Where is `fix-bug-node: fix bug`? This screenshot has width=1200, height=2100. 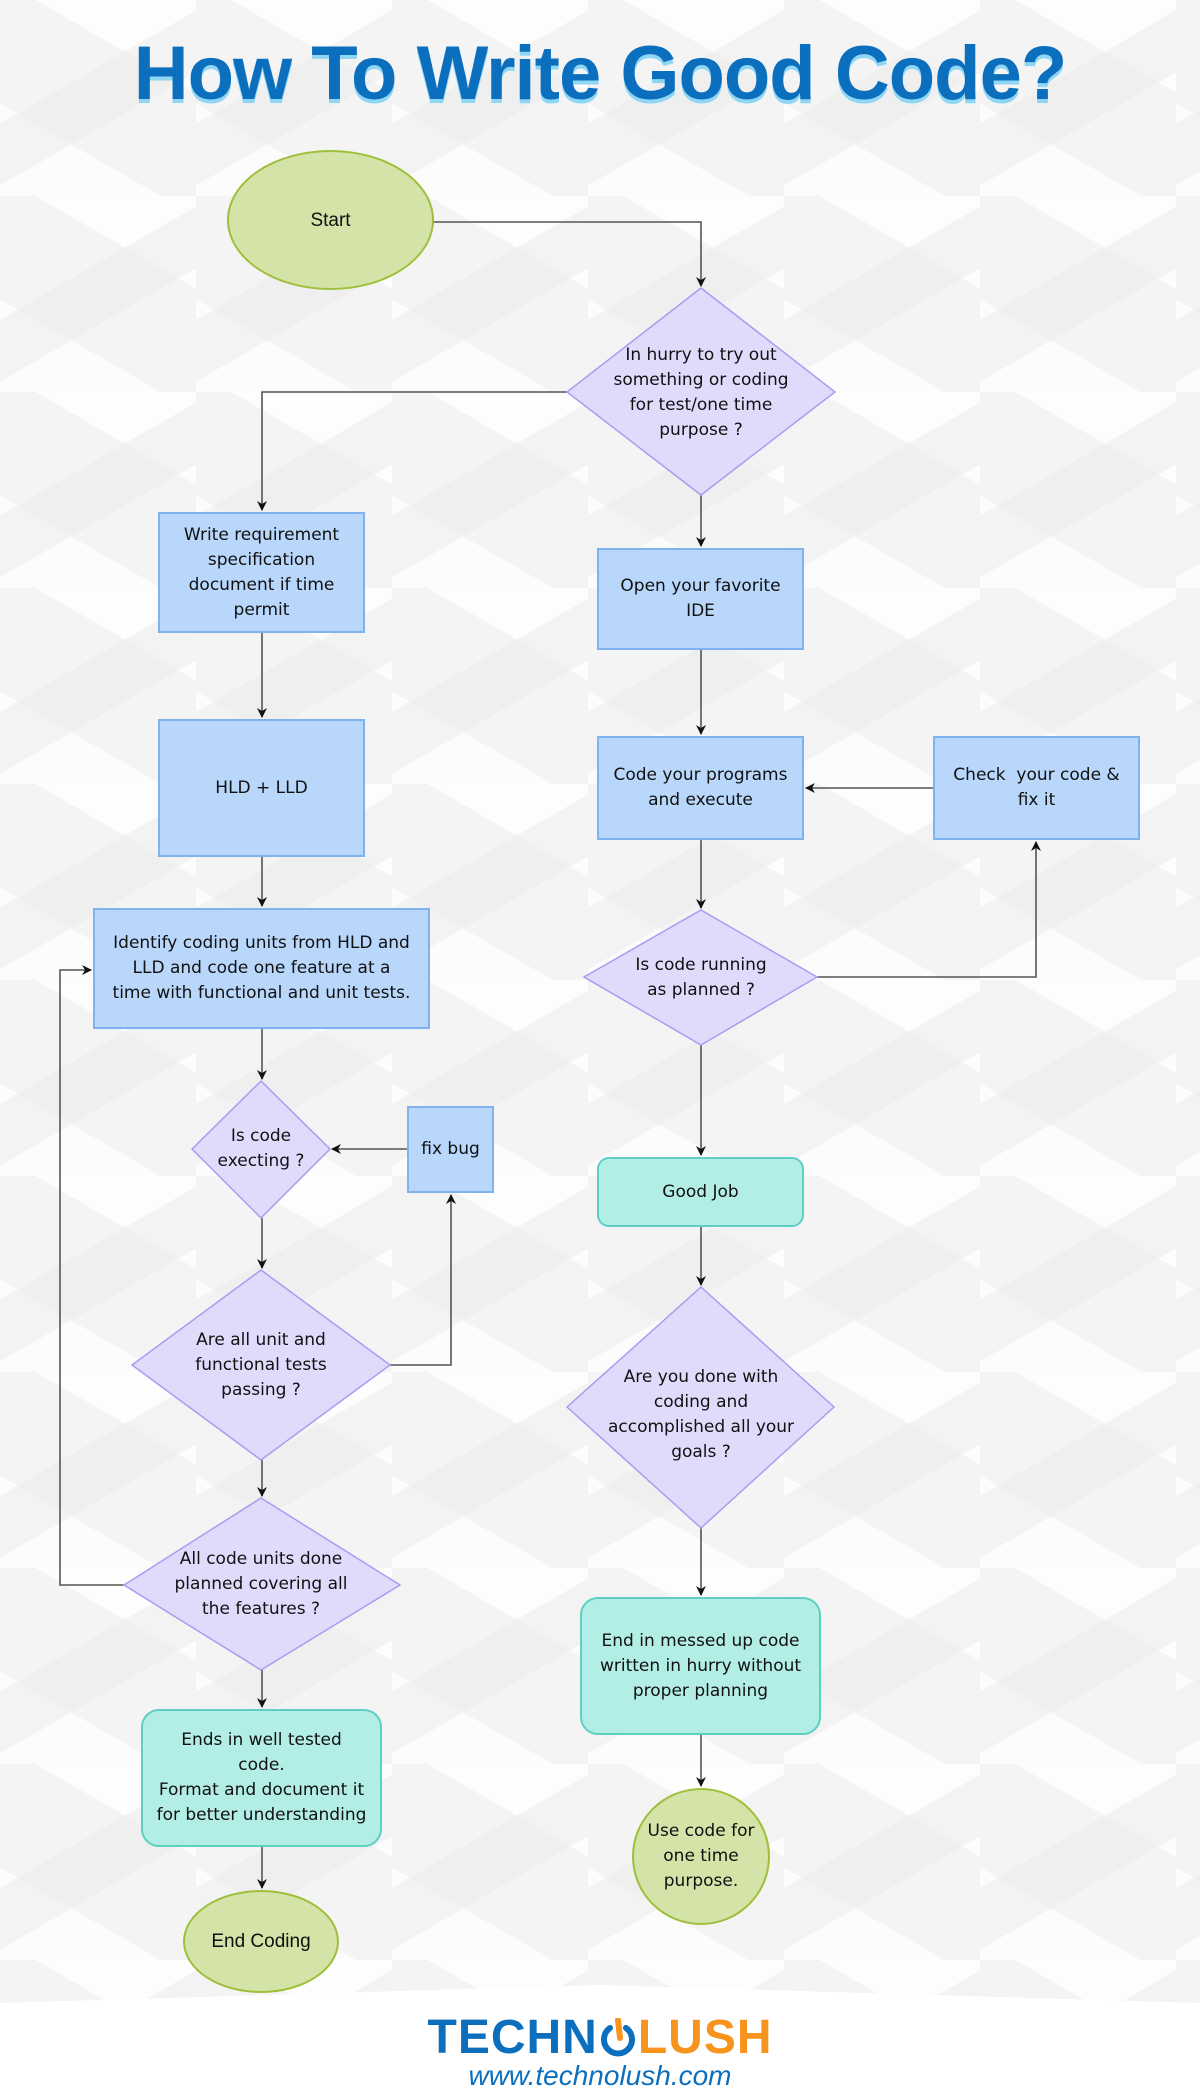 fix-bug-node: fix bug is located at coordinates (450, 1149).